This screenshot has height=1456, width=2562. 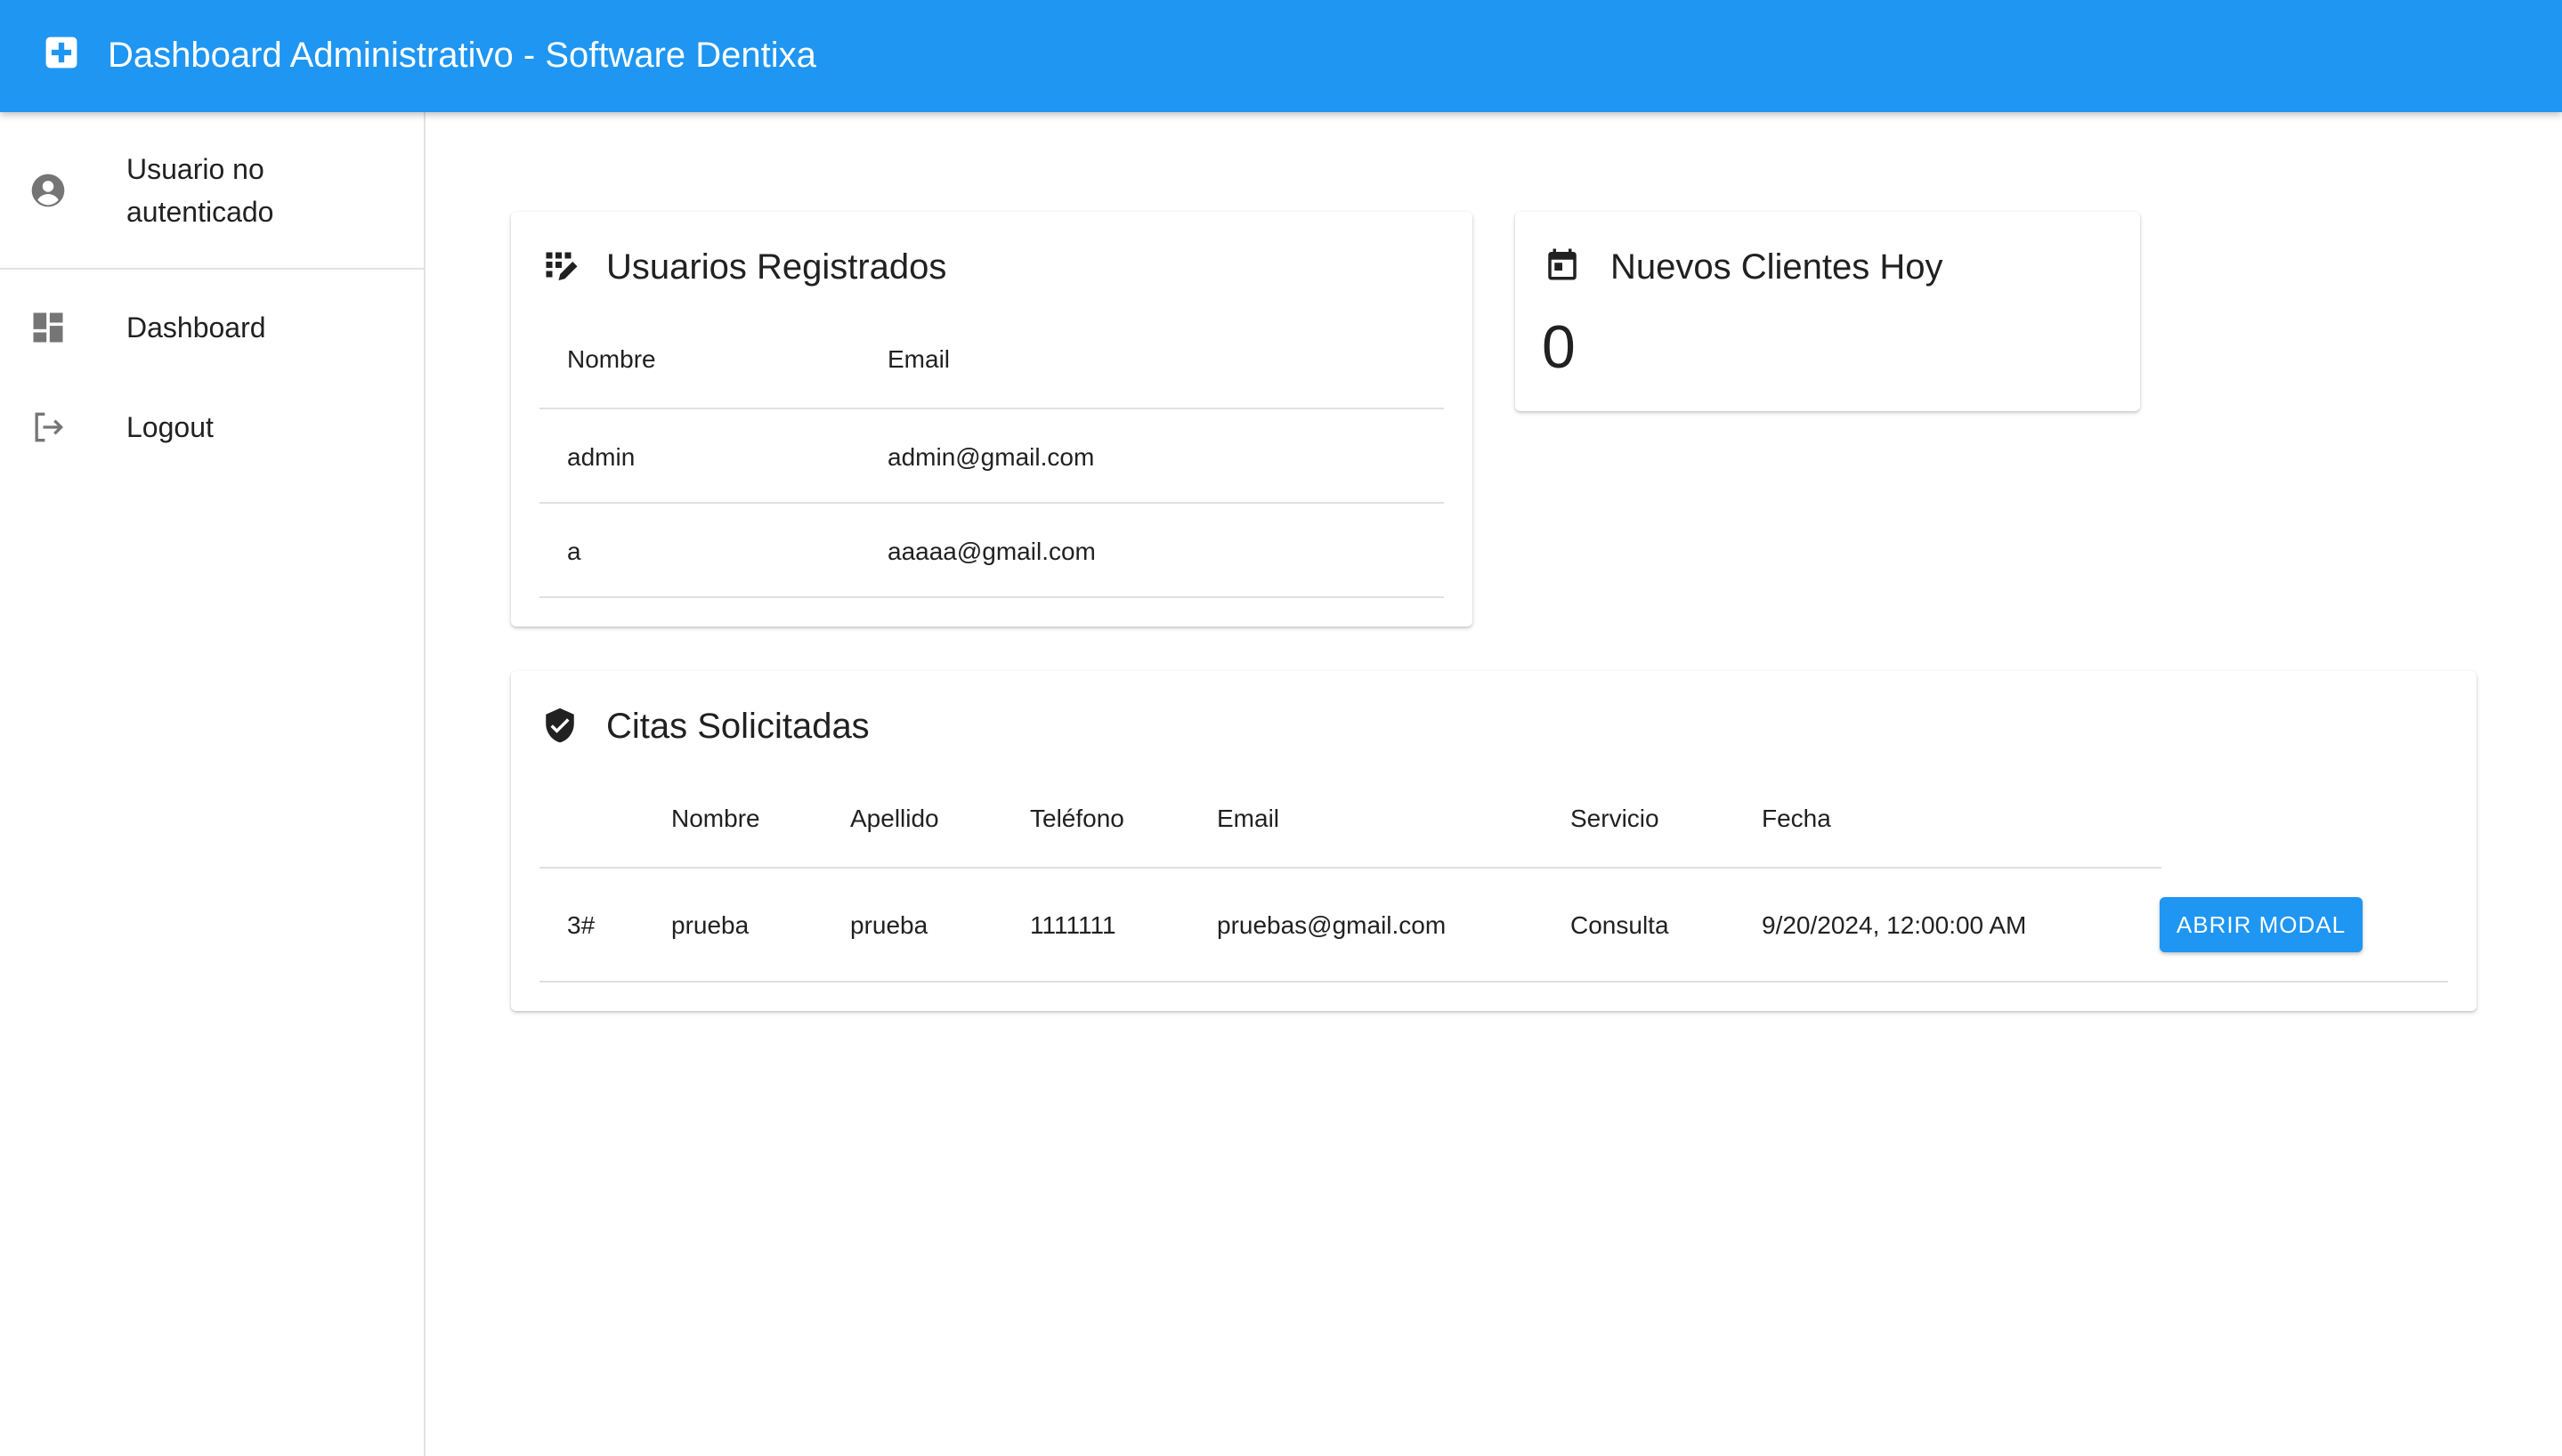 I want to click on table-cell-servicio: Consulta, so click(x=1619, y=925).